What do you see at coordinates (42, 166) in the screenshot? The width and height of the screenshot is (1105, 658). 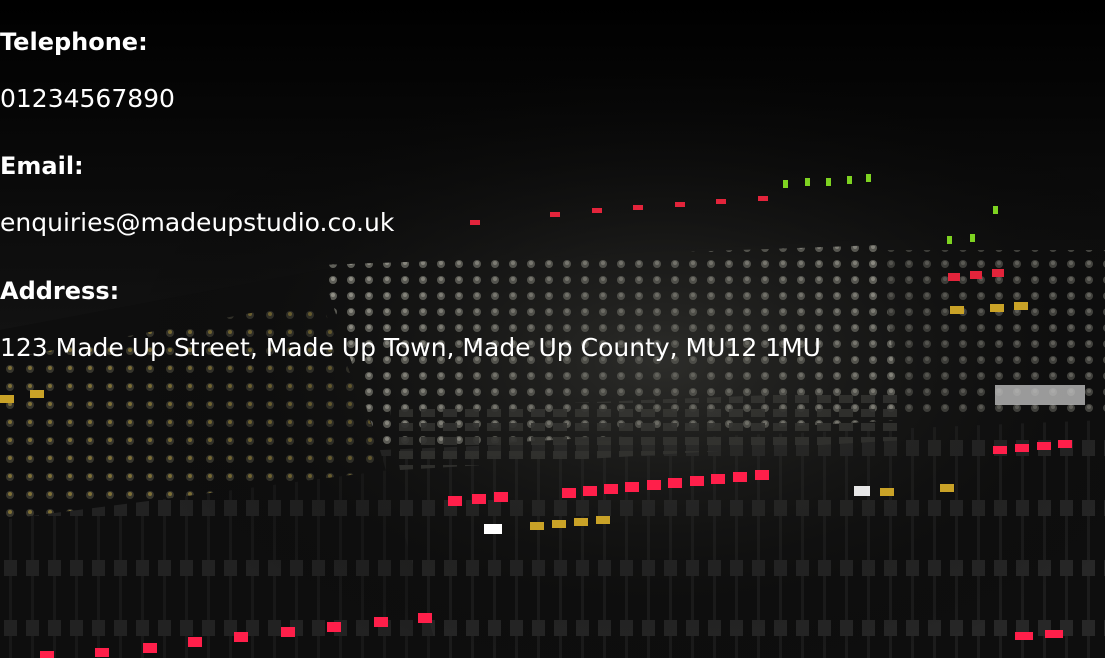 I see `email-label: Email:` at bounding box center [42, 166].